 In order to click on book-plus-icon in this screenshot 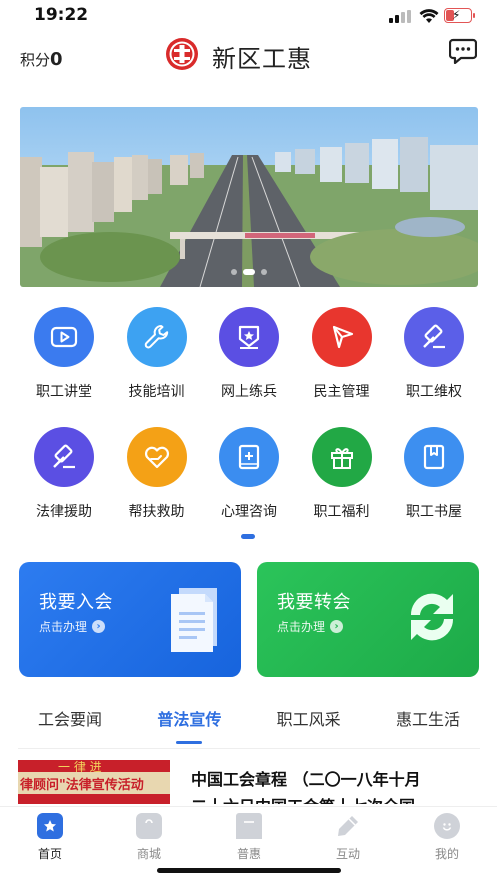, I will do `click(249, 457)`.